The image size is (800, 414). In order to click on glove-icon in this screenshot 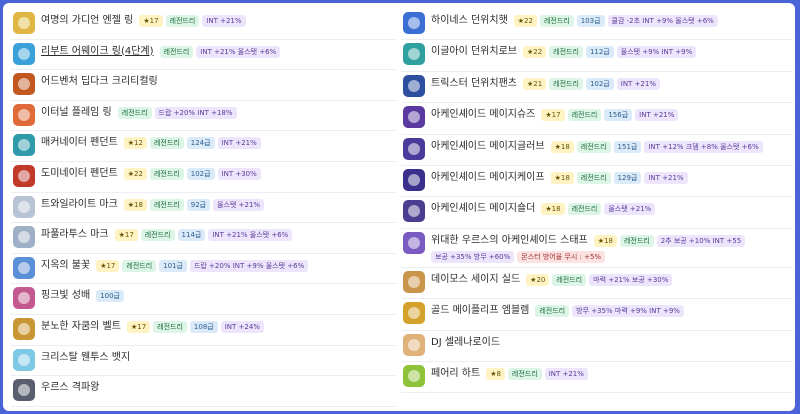, I will do `click(414, 148)`.